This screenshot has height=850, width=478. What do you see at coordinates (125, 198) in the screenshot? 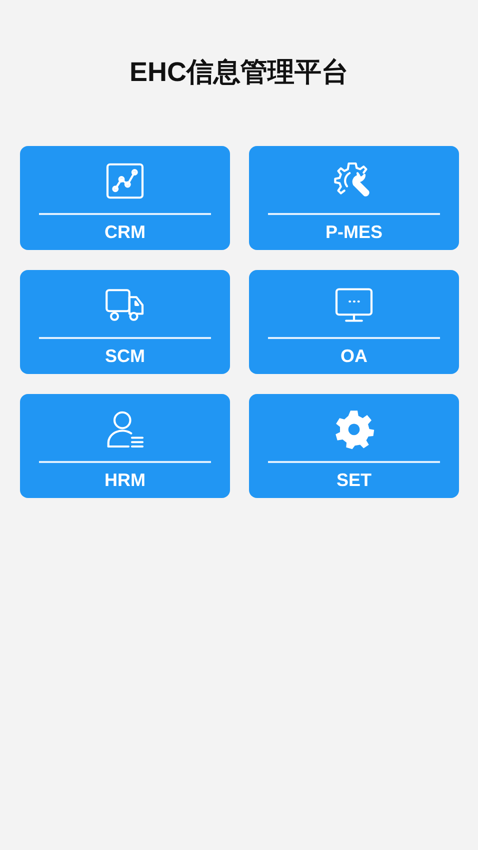
I see `module-button: CRM` at bounding box center [125, 198].